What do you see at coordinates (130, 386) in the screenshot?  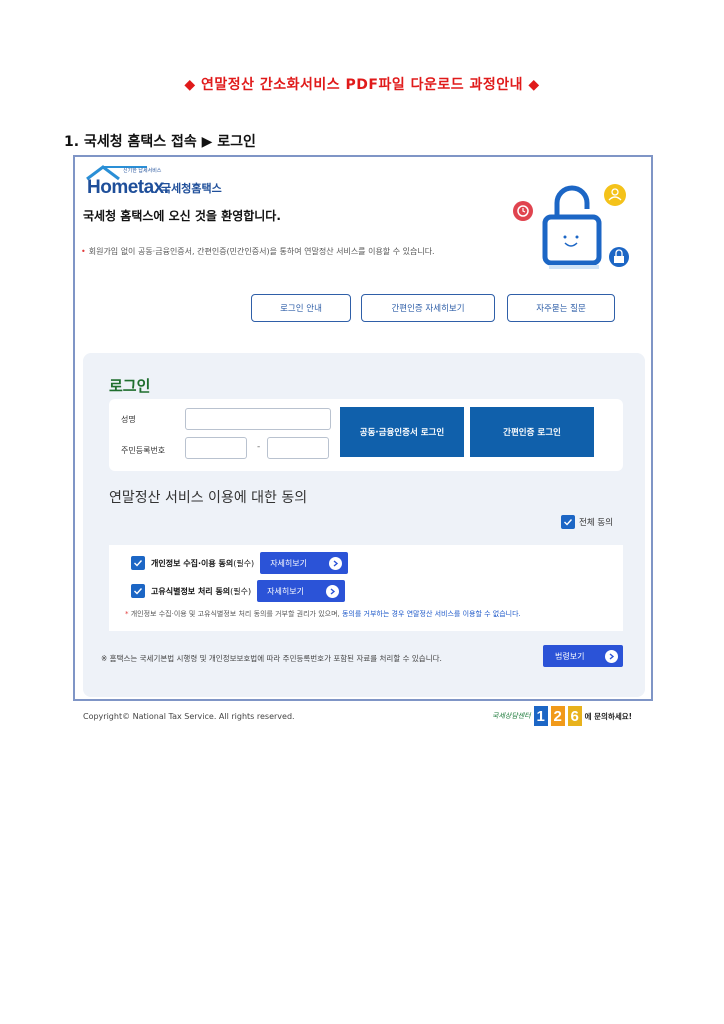 I see `login-title: 로그인` at bounding box center [130, 386].